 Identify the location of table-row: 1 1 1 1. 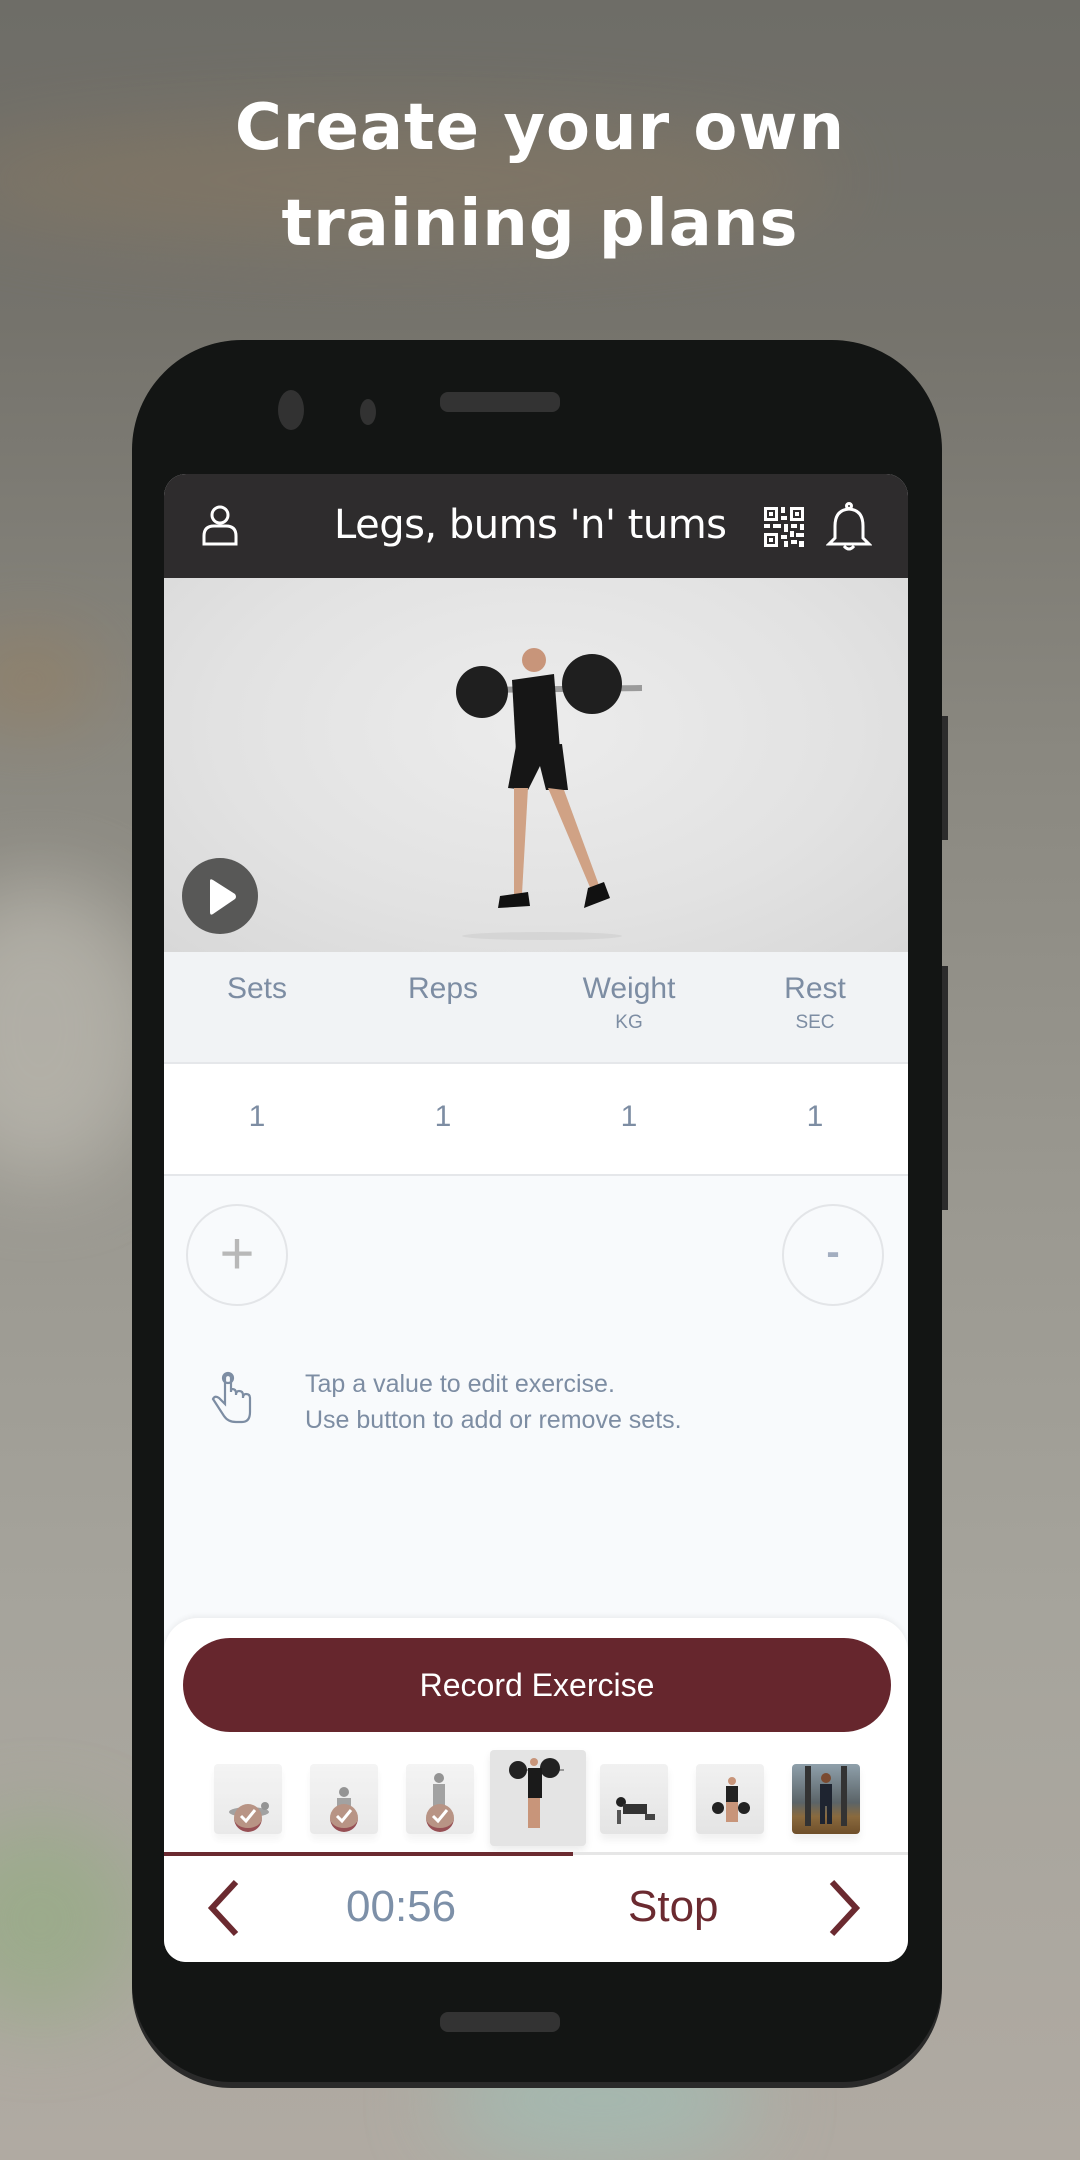
(536, 1120).